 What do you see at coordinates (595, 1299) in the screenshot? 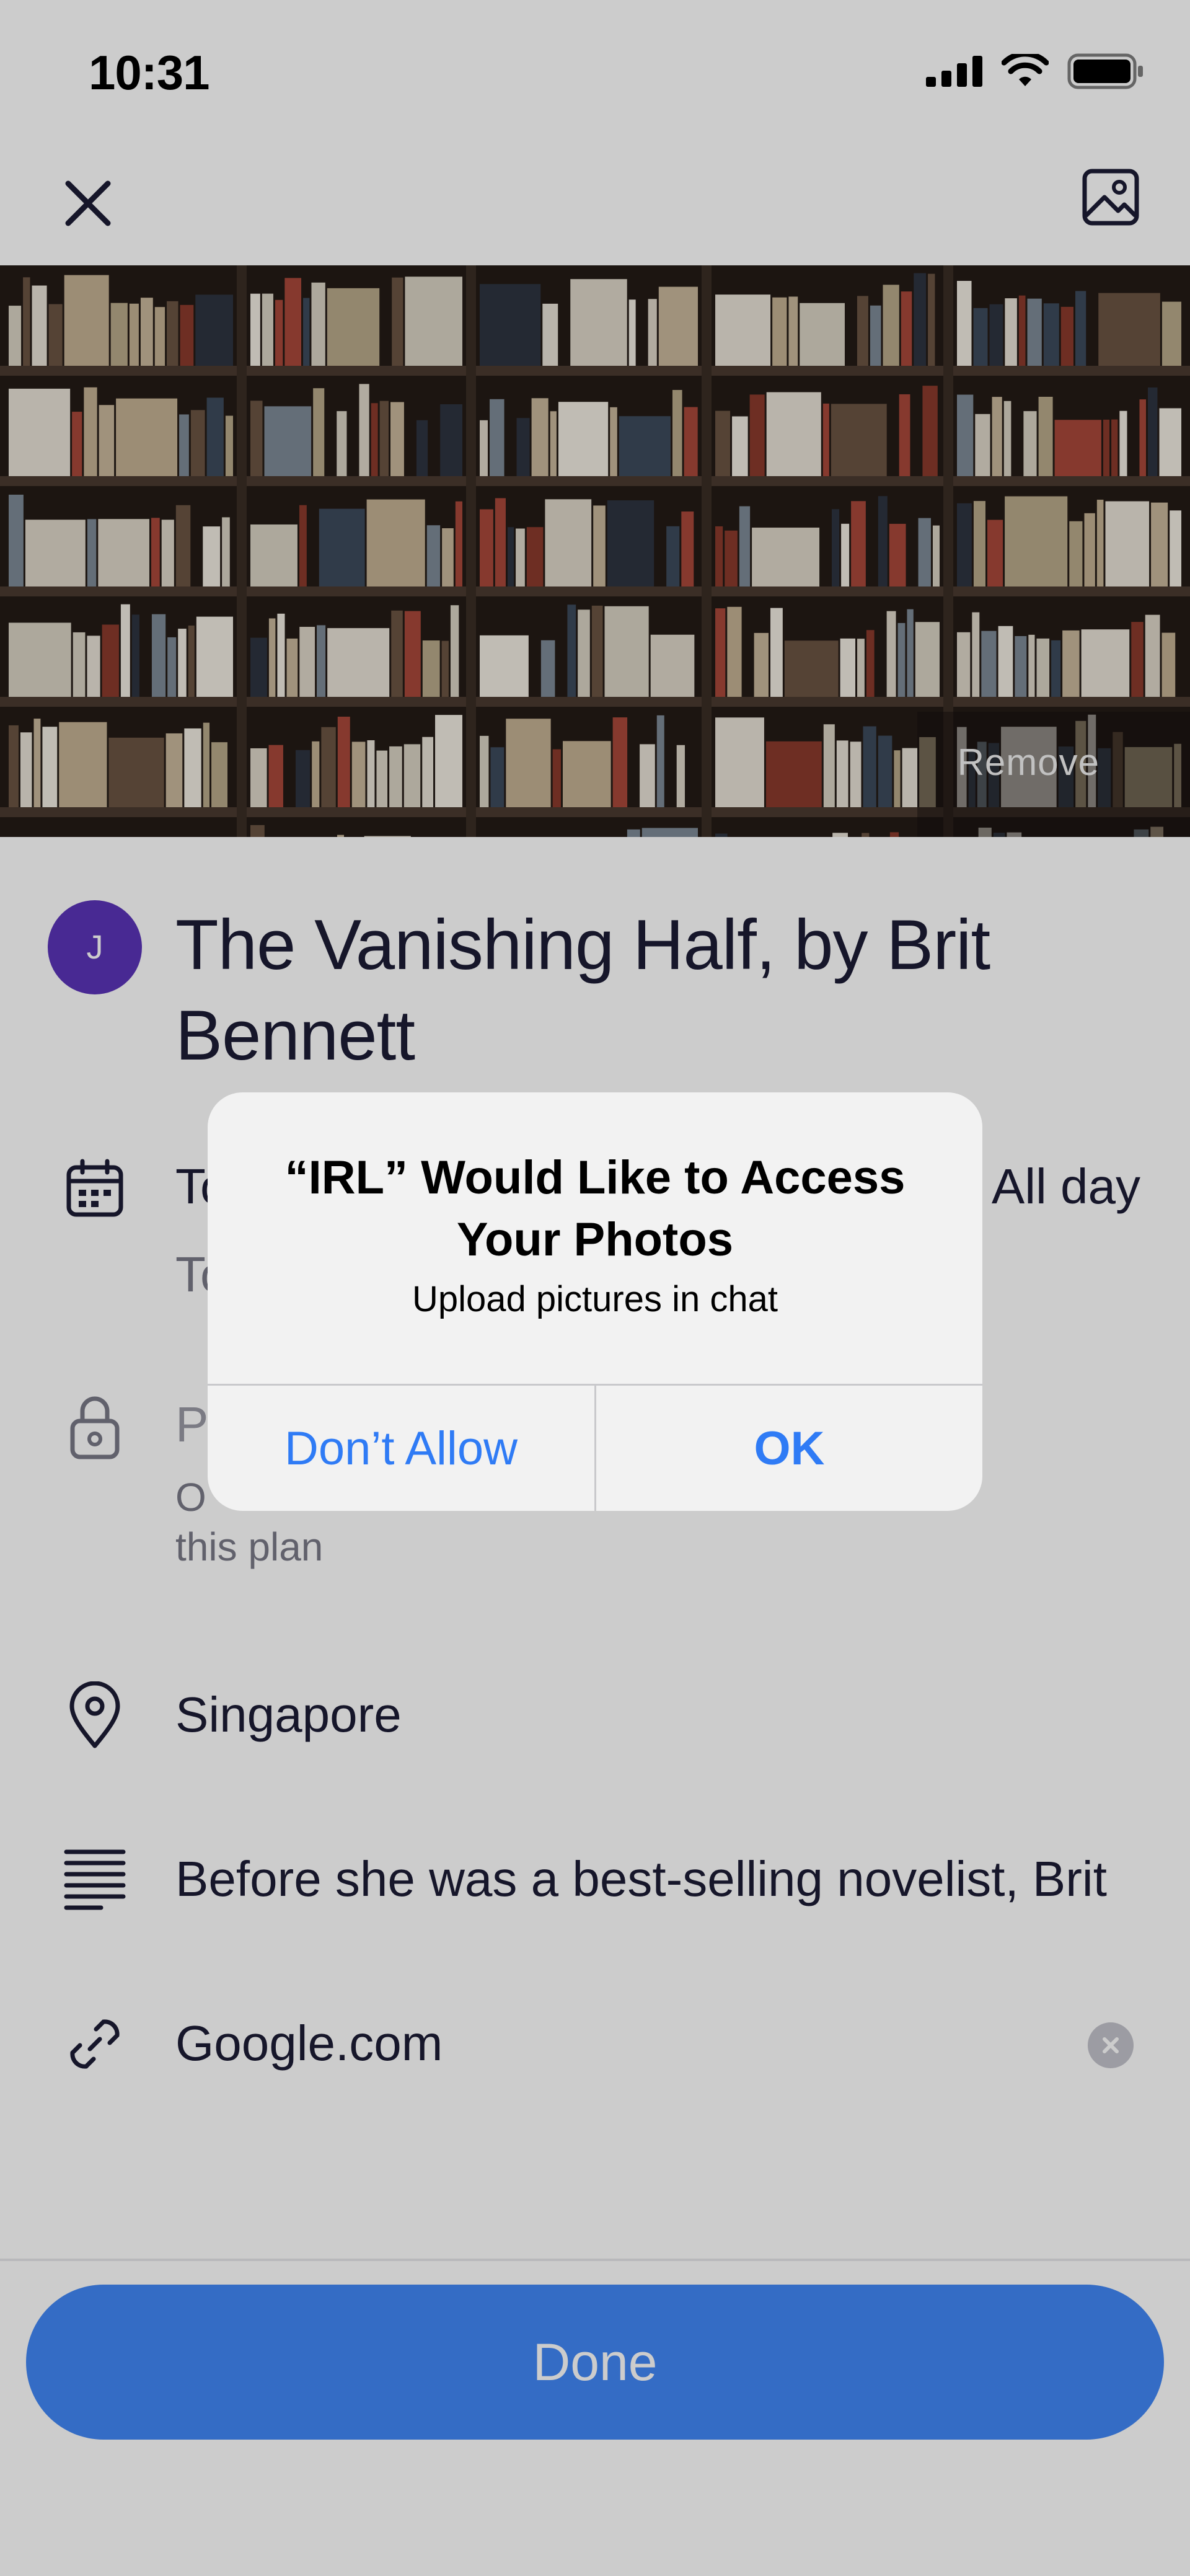
I see `alert-message: Upload pictures in chat` at bounding box center [595, 1299].